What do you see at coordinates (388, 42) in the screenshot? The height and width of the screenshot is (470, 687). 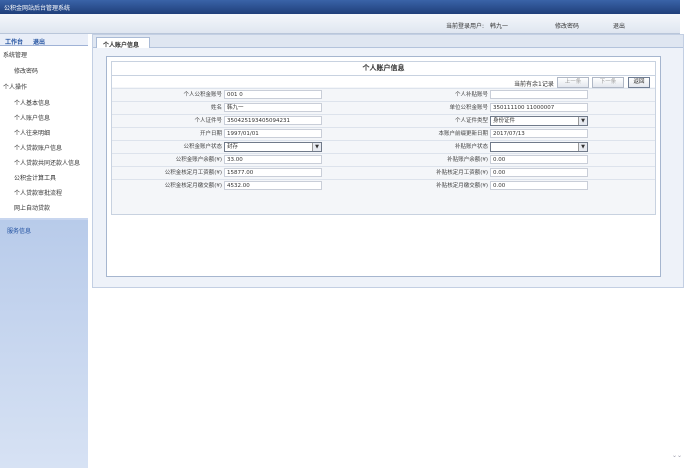 I see `tab-bar: 个人账户信息` at bounding box center [388, 42].